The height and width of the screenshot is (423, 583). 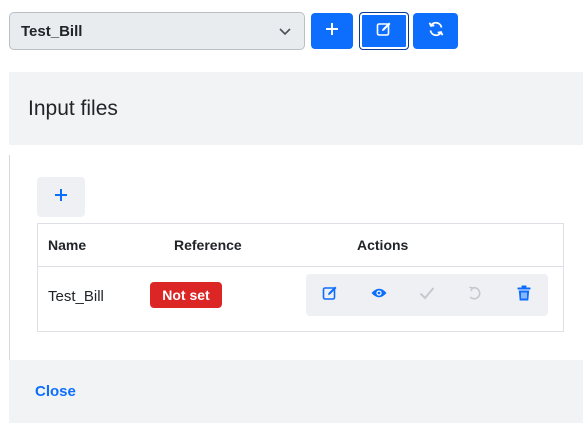 What do you see at coordinates (73, 108) in the screenshot?
I see `panel-title: Input files` at bounding box center [73, 108].